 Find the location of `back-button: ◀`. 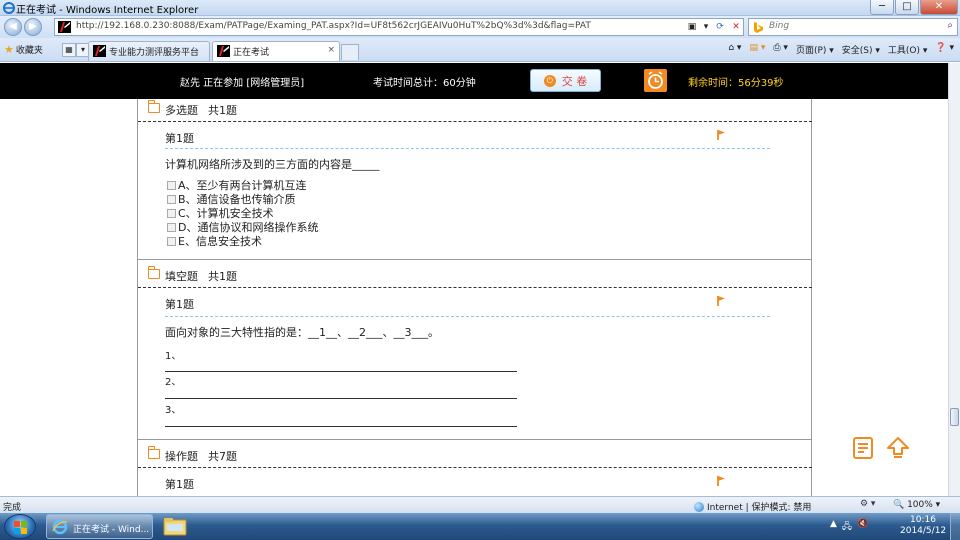

back-button: ◀ is located at coordinates (13, 27).